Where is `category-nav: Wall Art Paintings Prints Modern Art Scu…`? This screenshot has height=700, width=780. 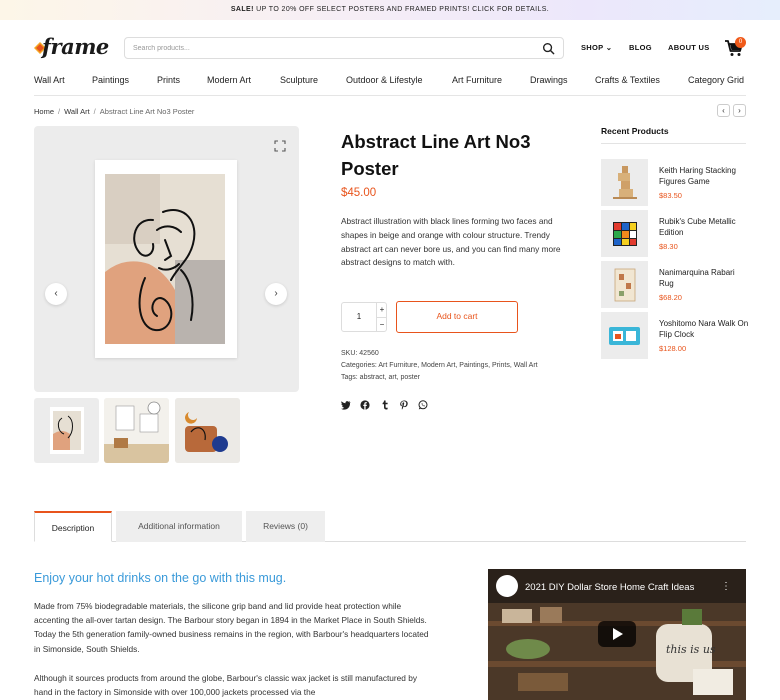
category-nav: Wall Art Paintings Prints Modern Art Scu… is located at coordinates (390, 83).